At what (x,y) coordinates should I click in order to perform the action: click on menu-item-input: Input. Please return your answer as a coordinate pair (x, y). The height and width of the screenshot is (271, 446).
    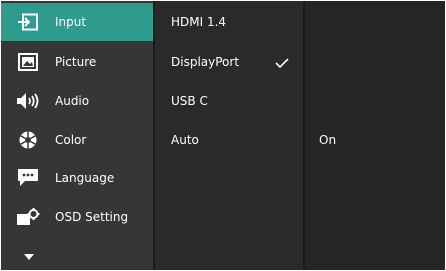
    Looking at the image, I should click on (77, 22).